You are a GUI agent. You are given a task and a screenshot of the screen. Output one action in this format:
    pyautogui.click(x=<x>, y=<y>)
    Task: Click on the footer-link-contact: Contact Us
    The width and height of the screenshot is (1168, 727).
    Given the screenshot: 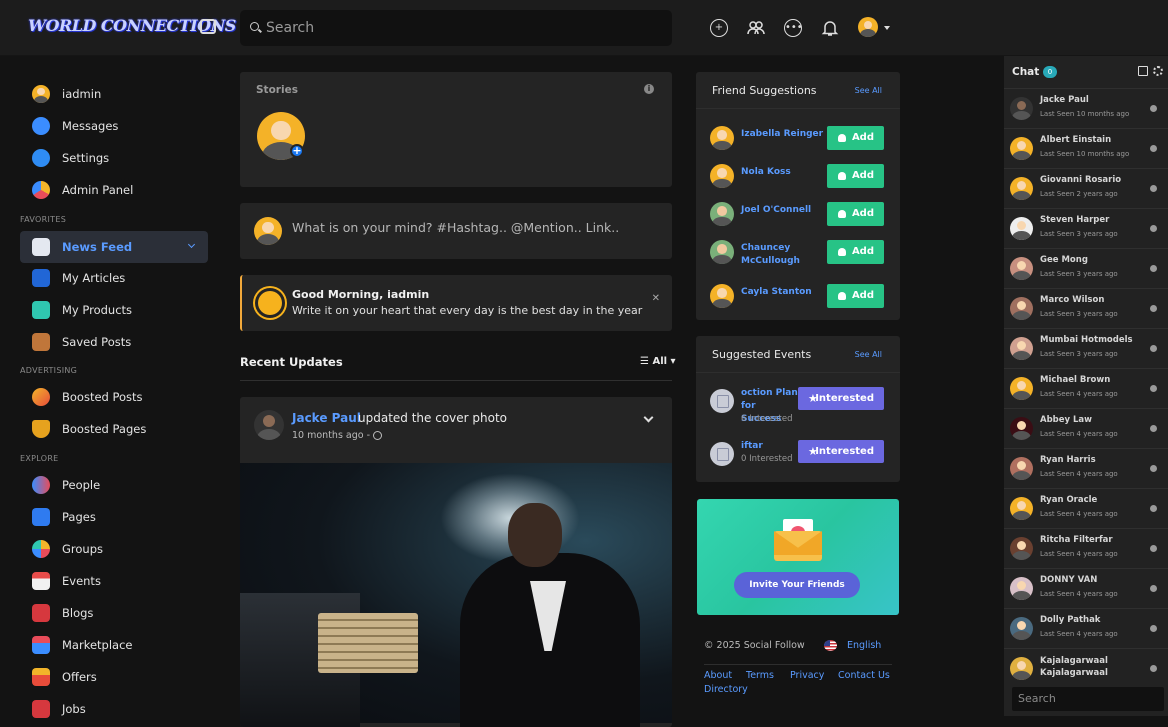 What is the action you would take?
    pyautogui.click(x=864, y=675)
    